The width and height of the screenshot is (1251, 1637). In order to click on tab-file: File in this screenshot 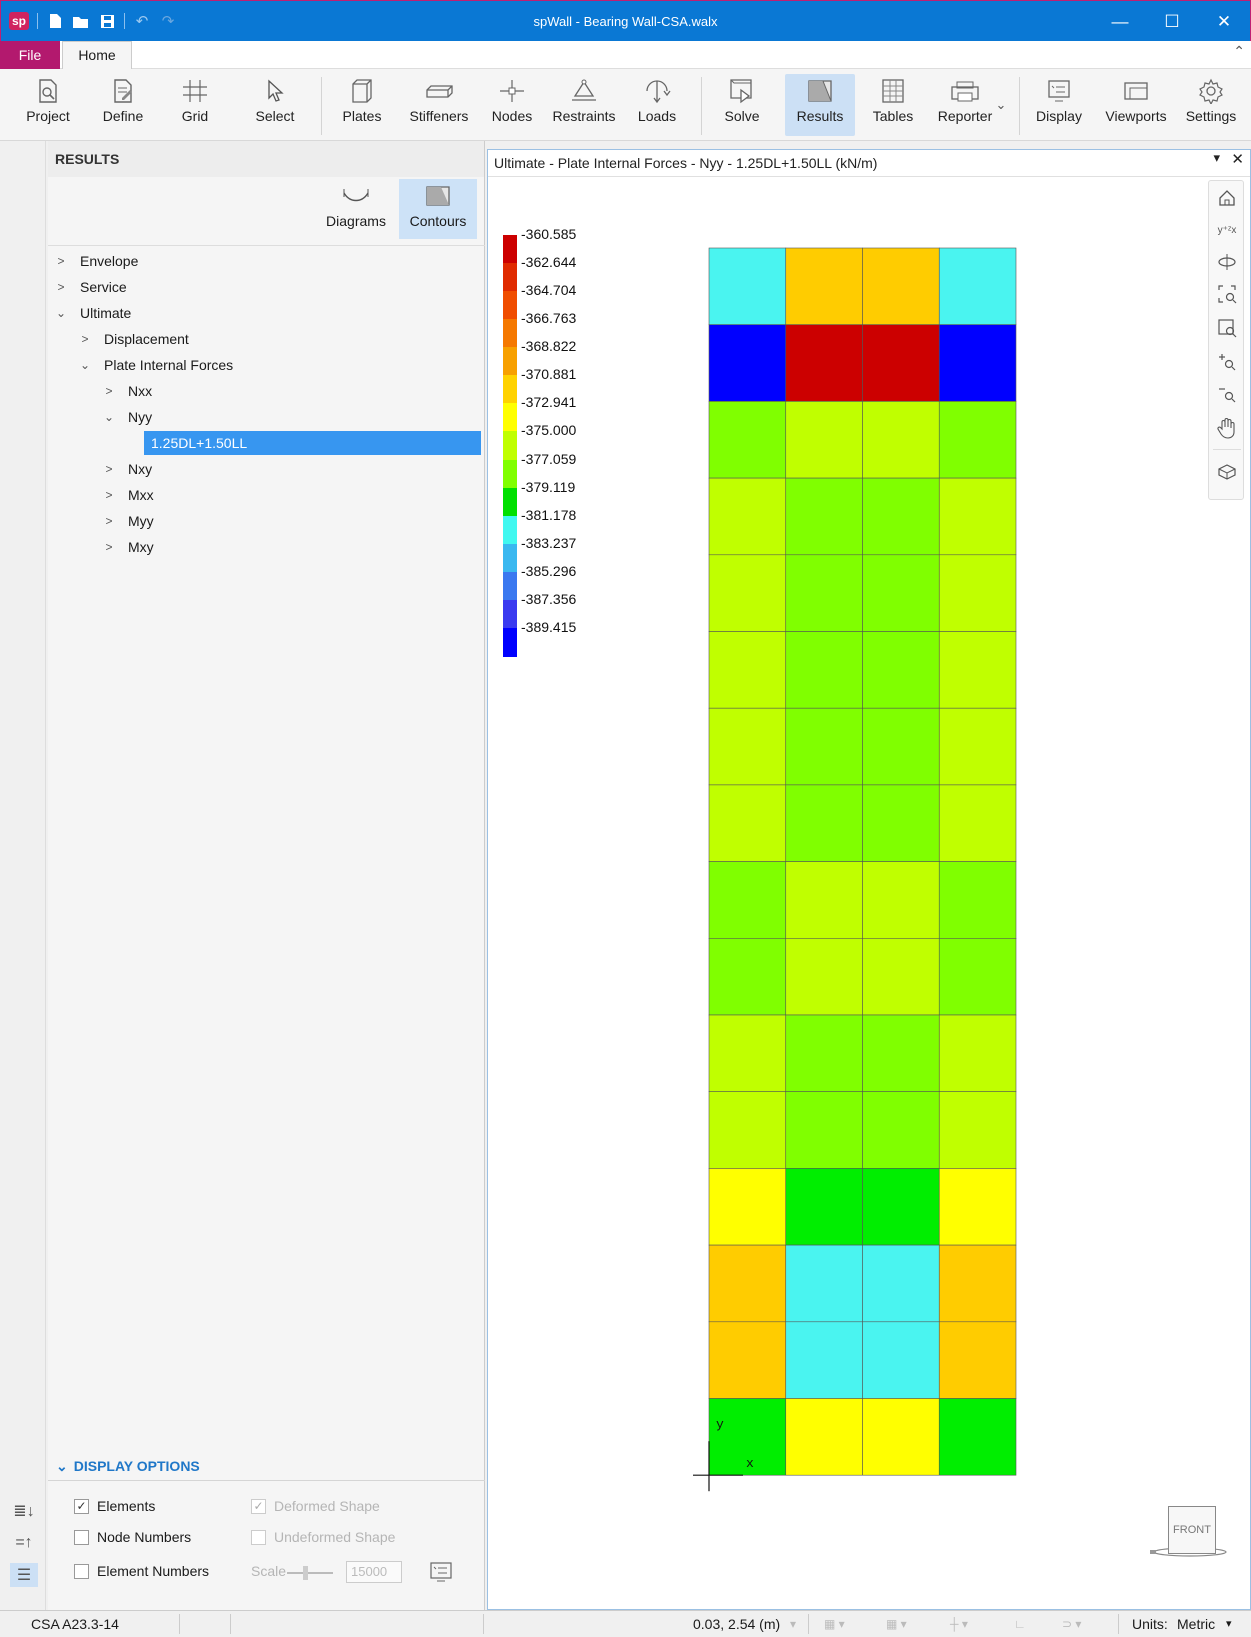, I will do `click(30, 55)`.